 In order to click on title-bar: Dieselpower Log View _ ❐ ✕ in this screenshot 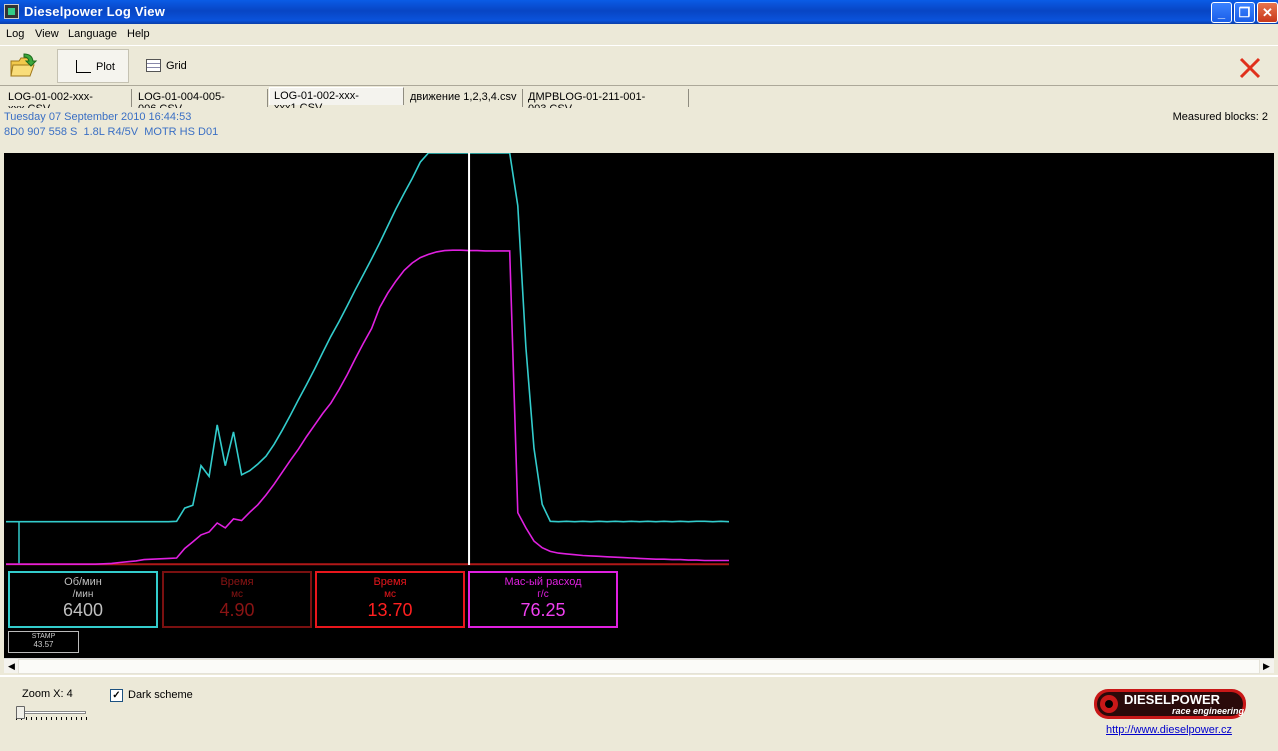, I will do `click(639, 12)`.